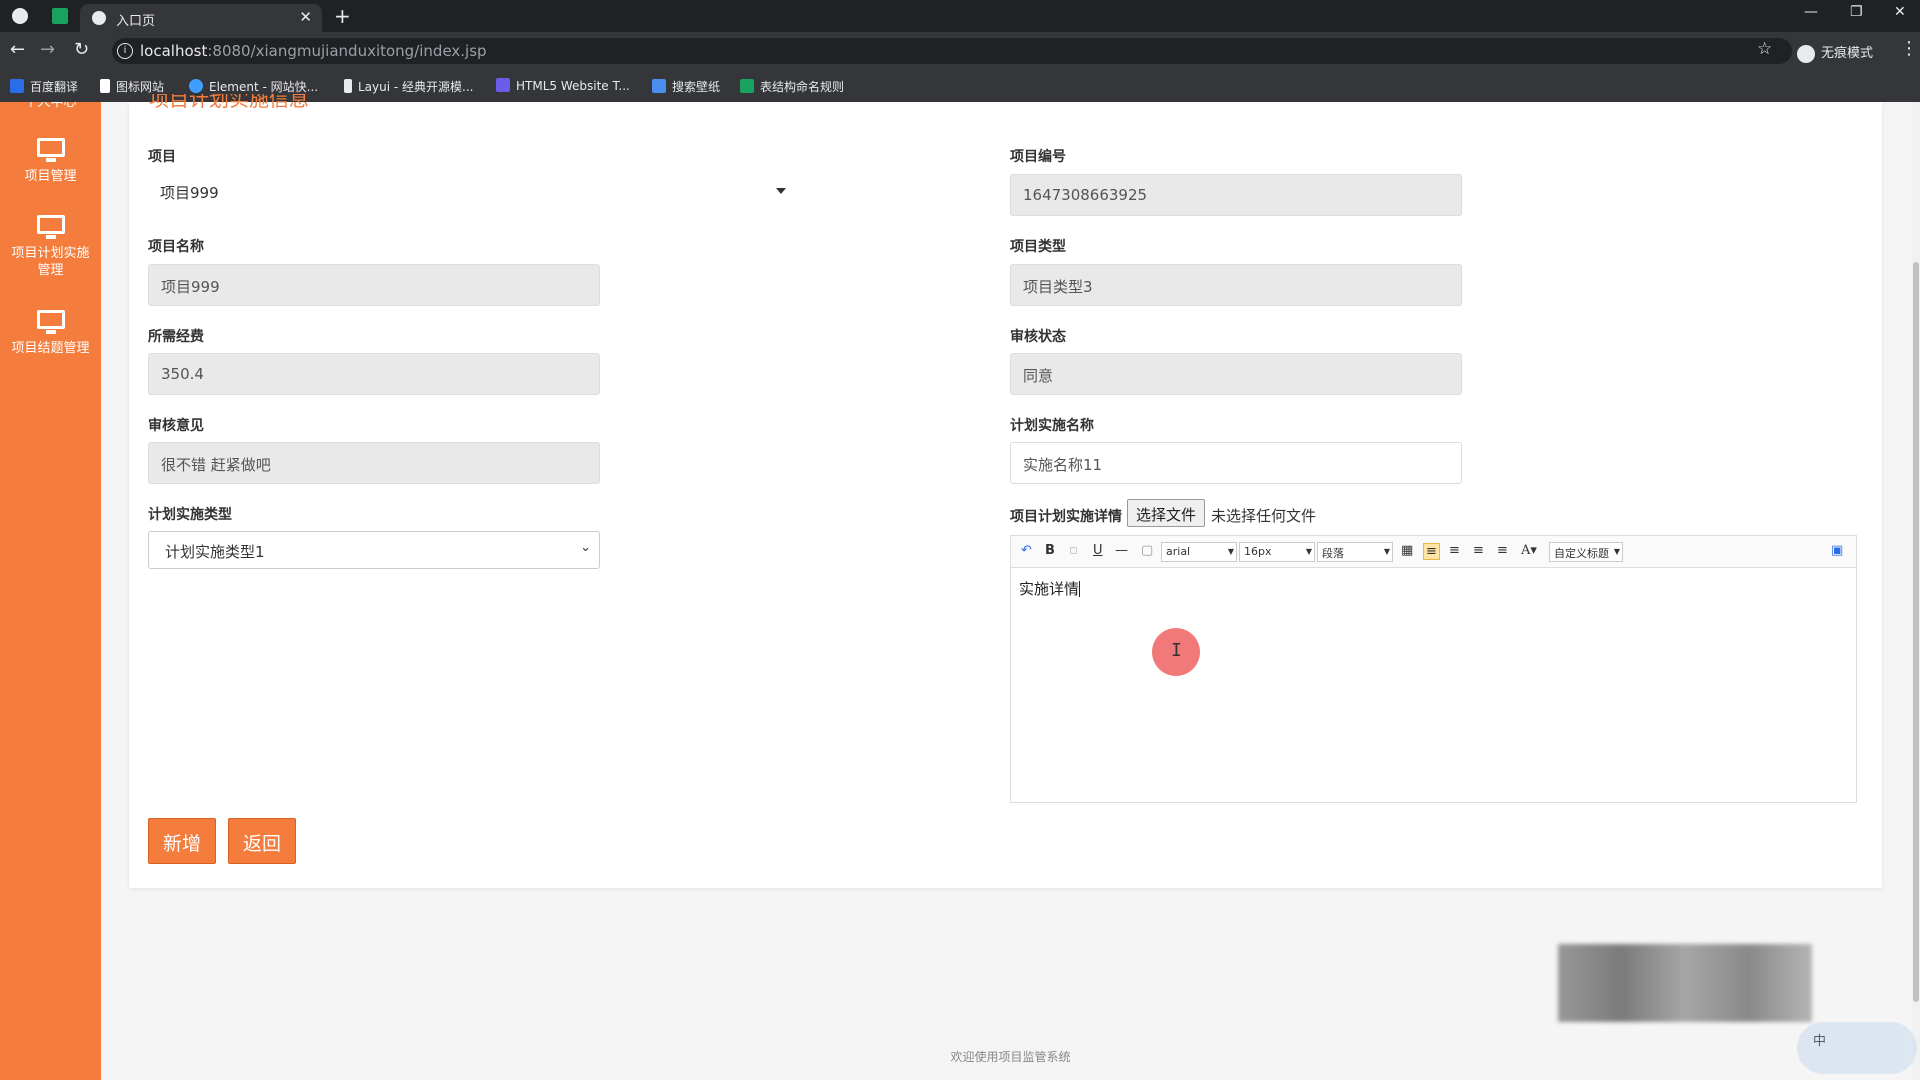 The image size is (1920, 1080). I want to click on align-left-icon: ≡, so click(1431, 551).